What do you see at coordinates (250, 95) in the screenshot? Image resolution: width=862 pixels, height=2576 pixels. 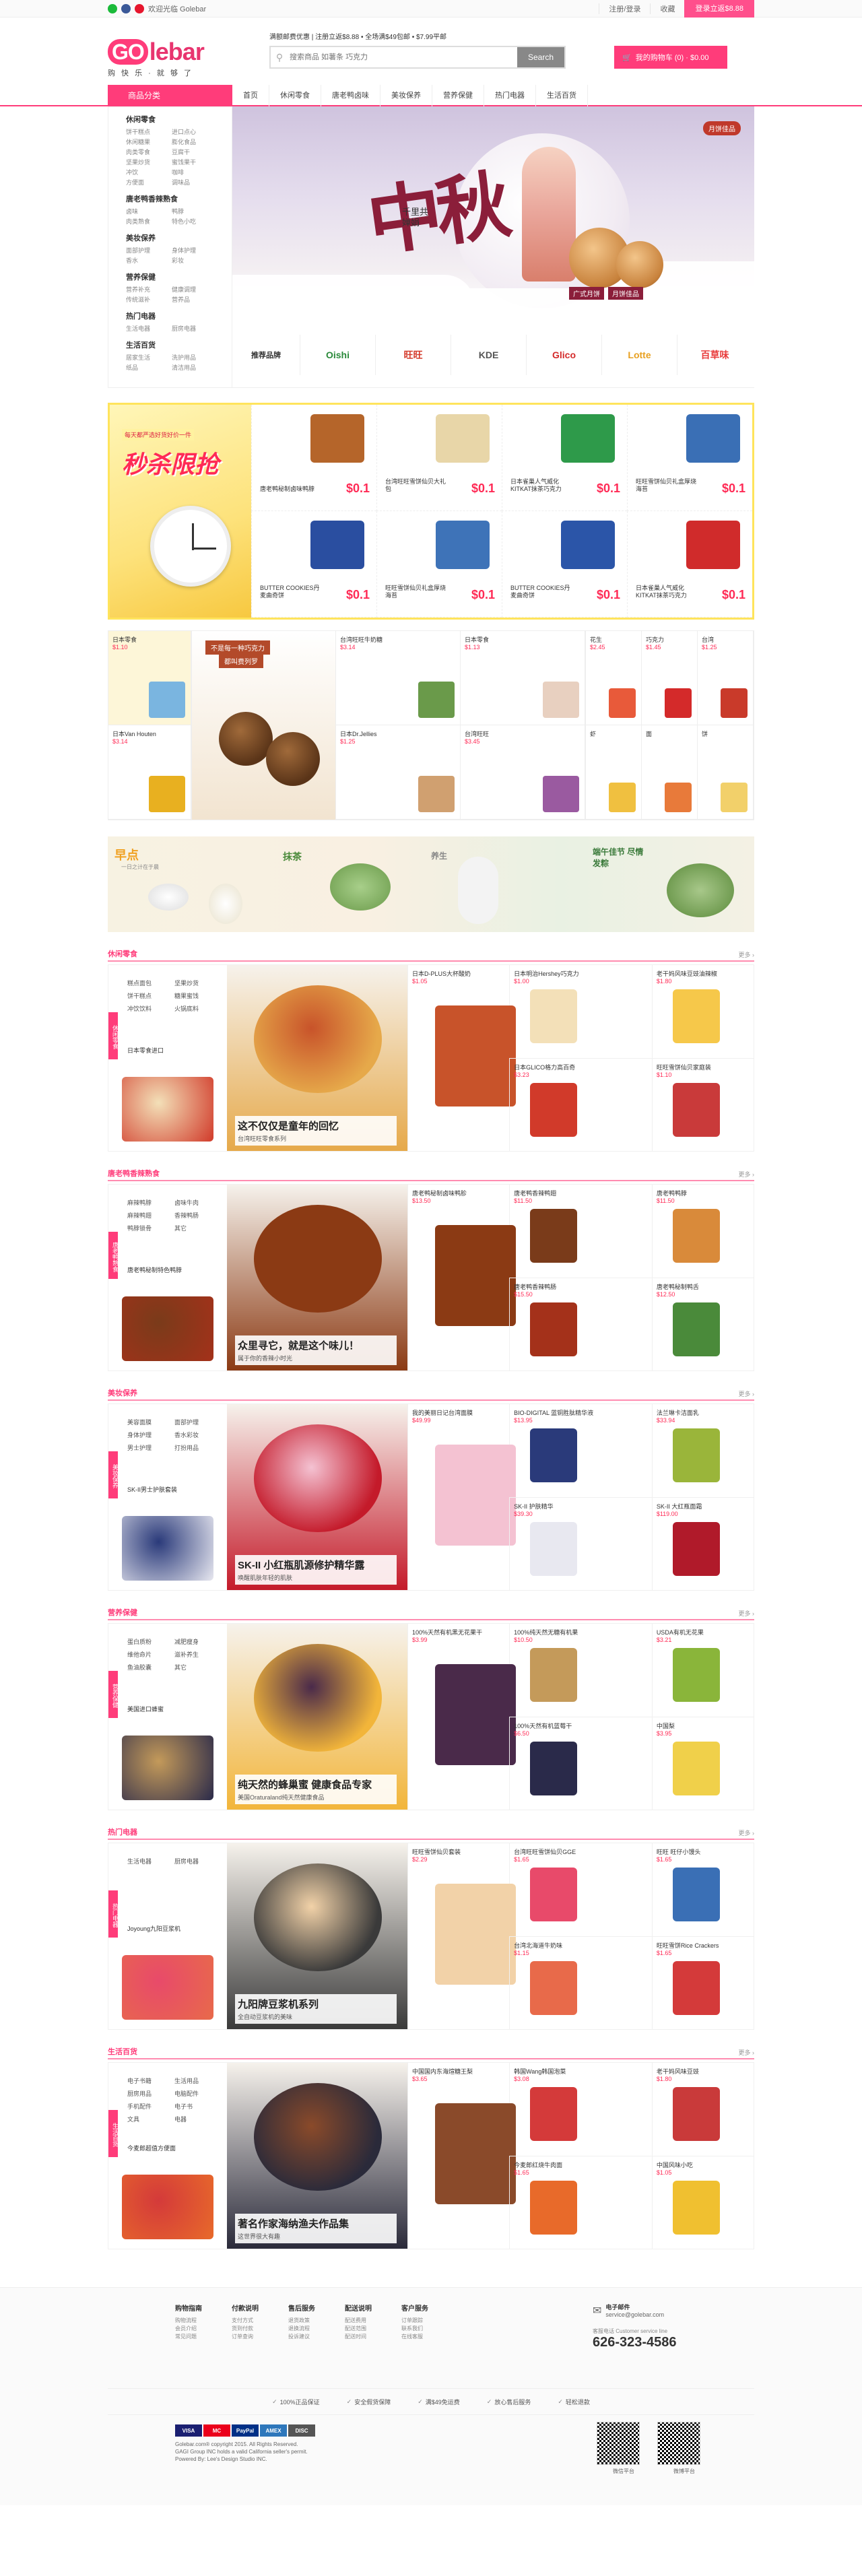 I see `nav-item: 首页` at bounding box center [250, 95].